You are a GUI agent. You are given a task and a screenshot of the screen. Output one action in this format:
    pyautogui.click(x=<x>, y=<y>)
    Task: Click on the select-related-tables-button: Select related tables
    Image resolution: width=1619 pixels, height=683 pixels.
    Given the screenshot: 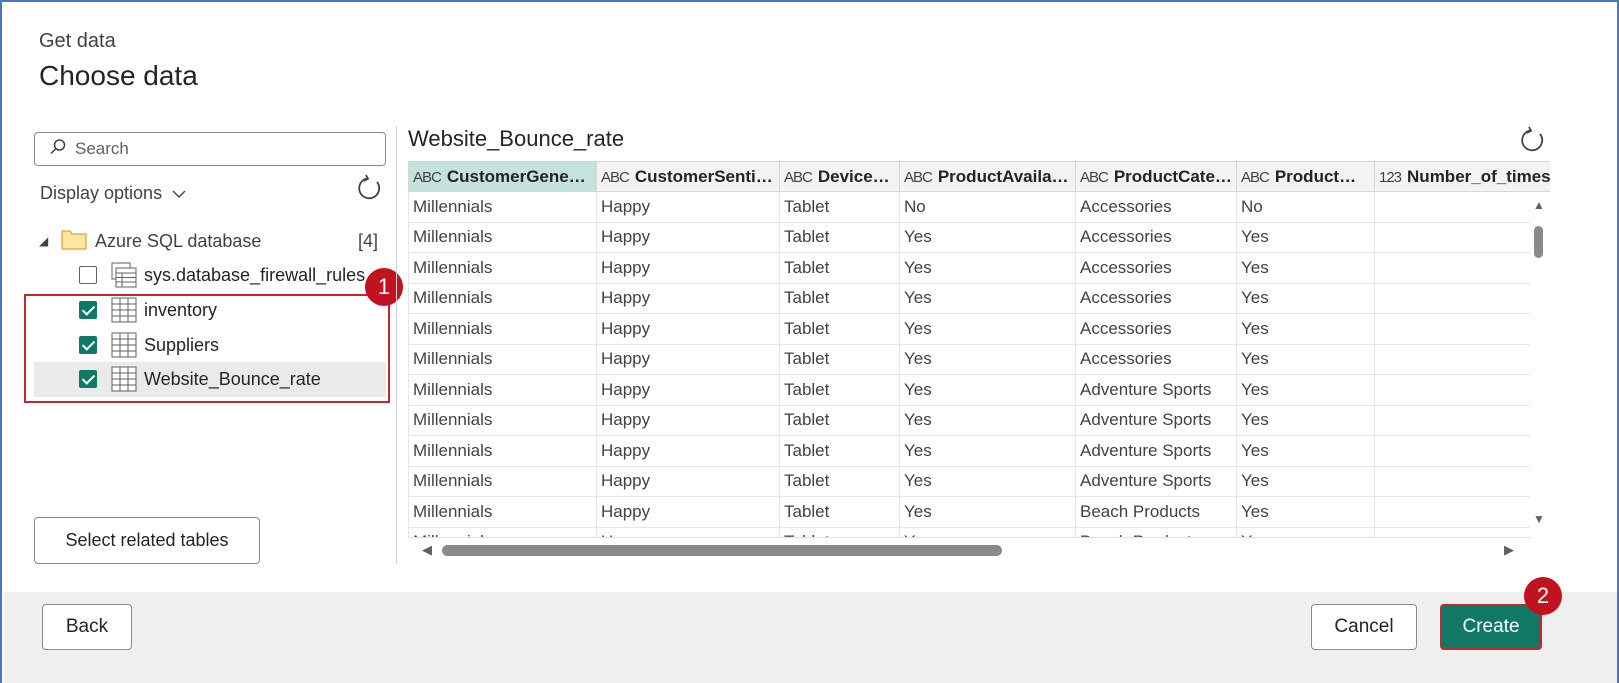 What is the action you would take?
    pyautogui.click(x=147, y=540)
    